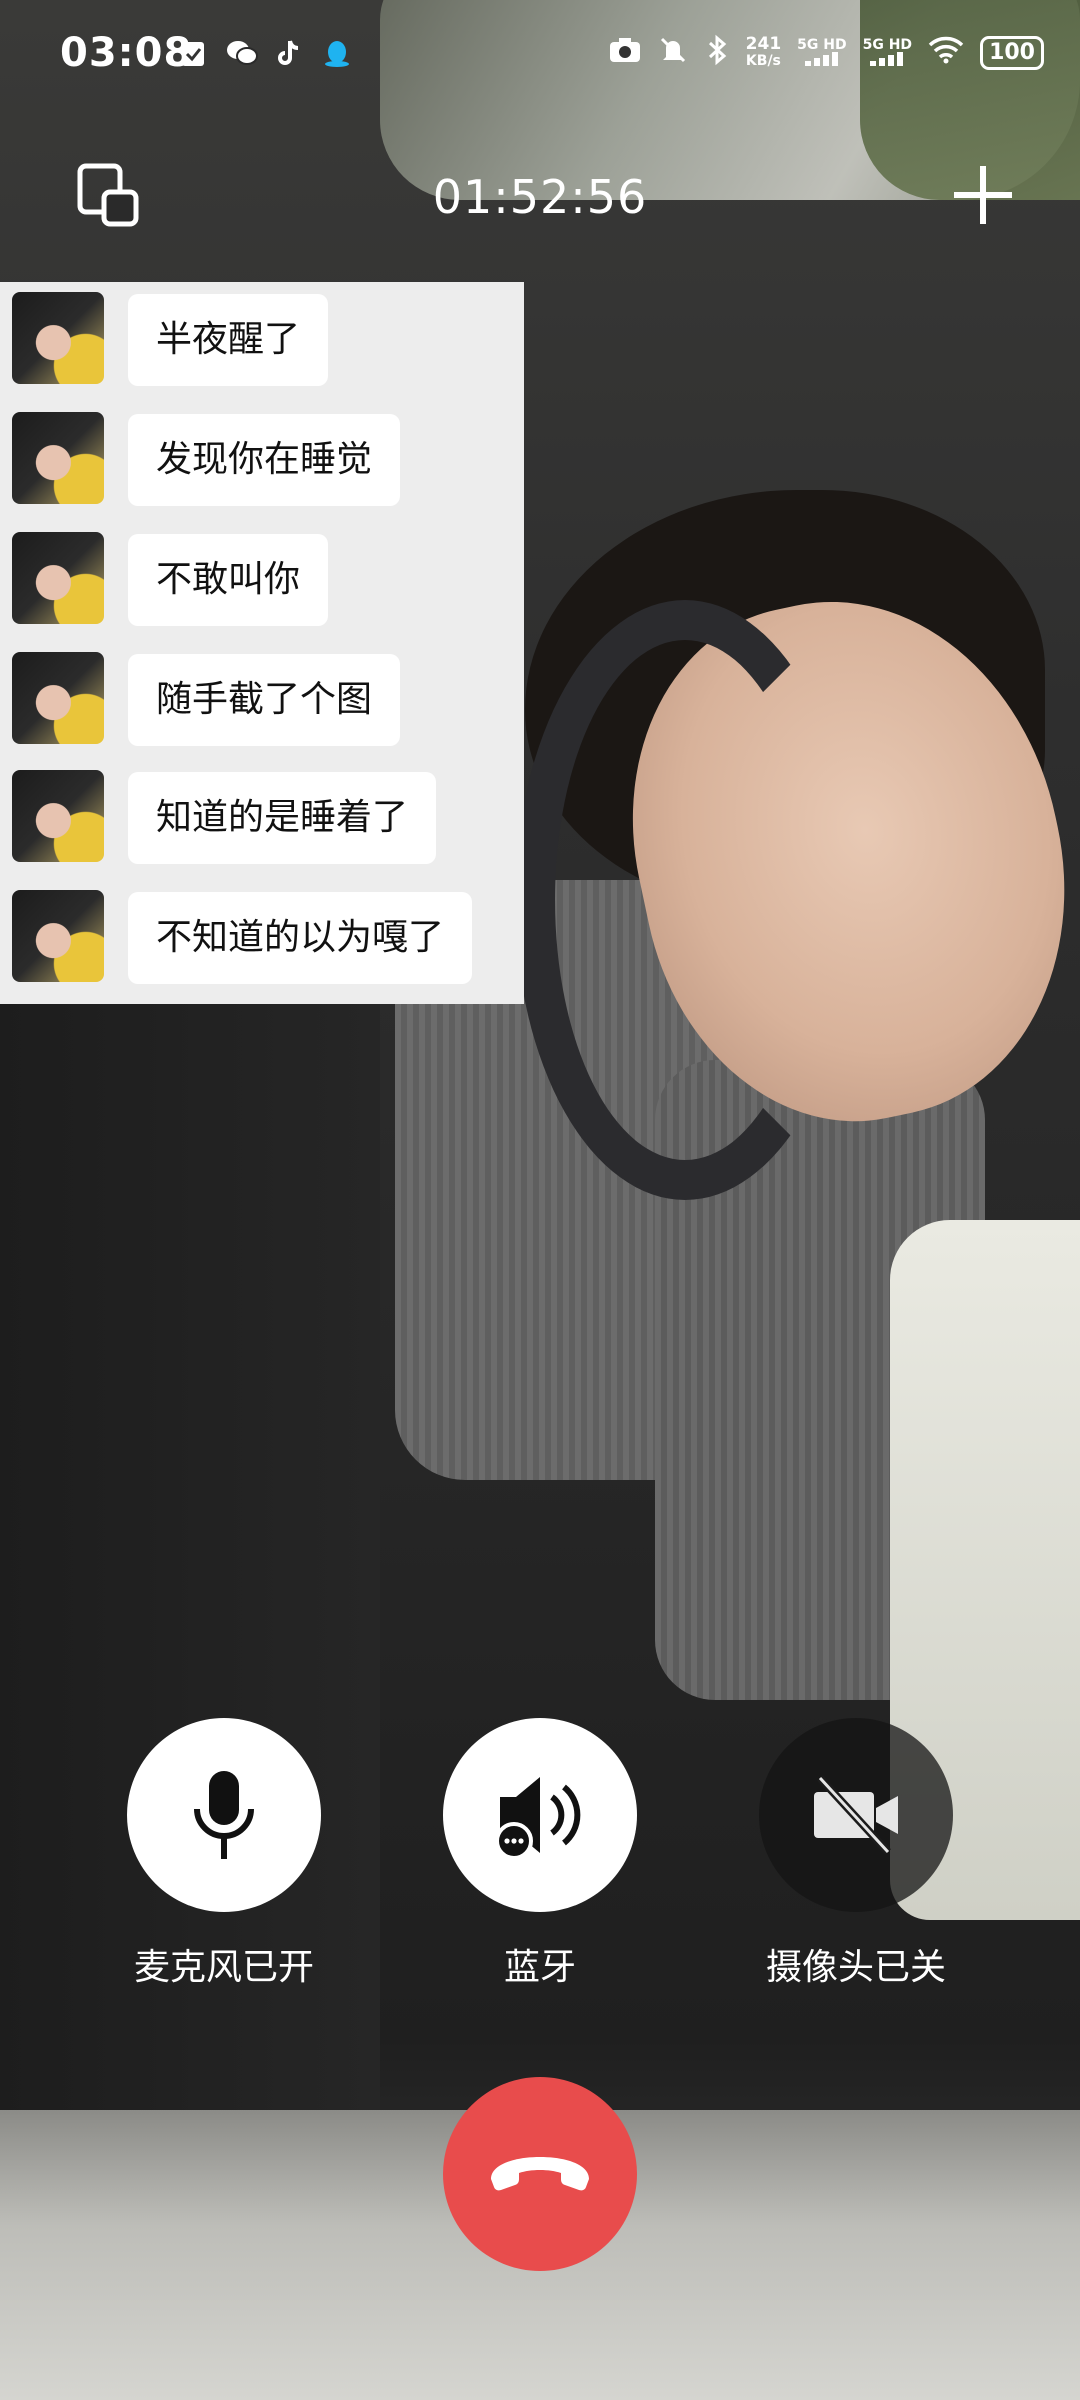 The height and width of the screenshot is (2400, 1080). I want to click on speaker-control: 蓝牙, so click(540, 1854).